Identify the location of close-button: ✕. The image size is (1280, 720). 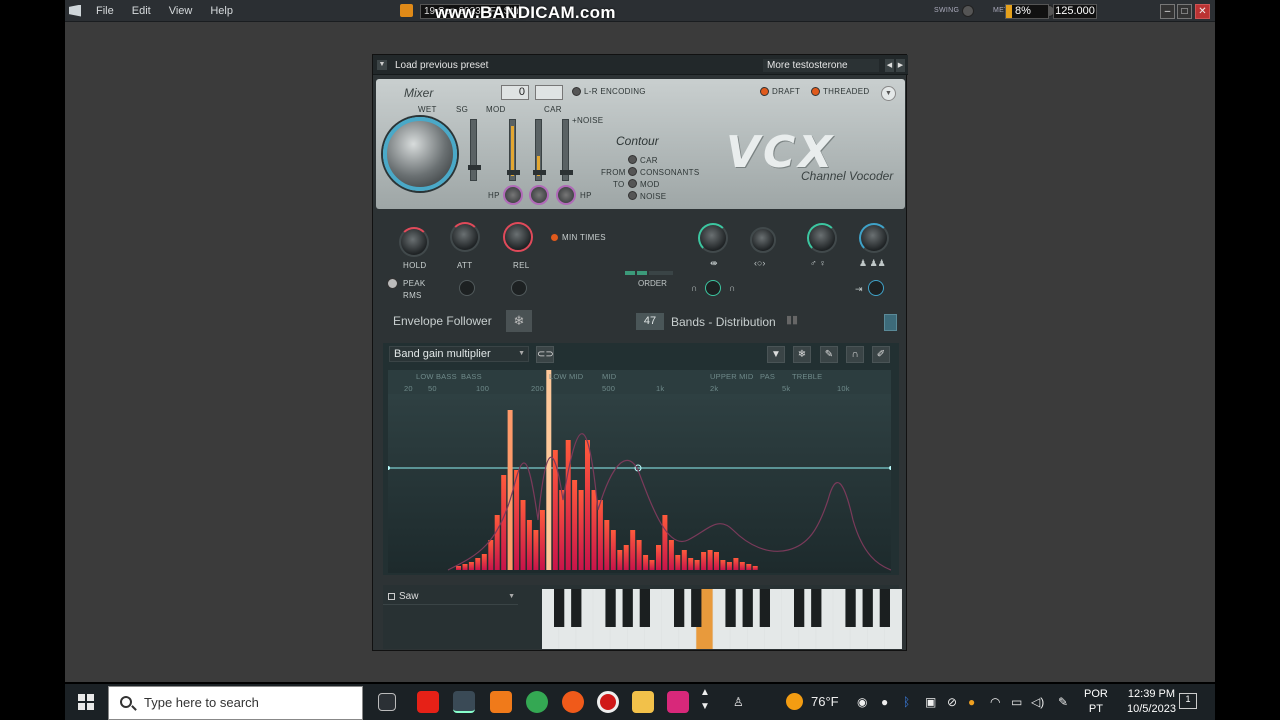
(1202, 11).